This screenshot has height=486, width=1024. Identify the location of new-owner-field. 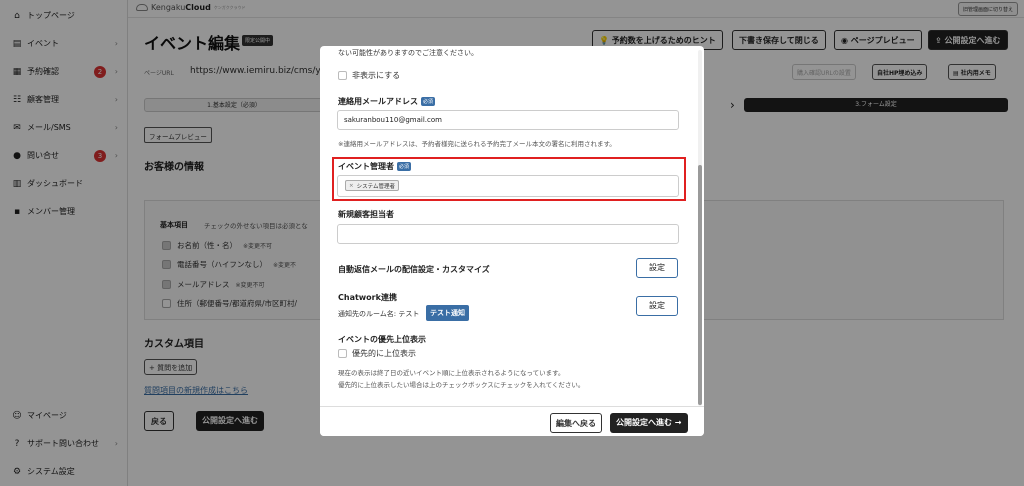
(508, 234).